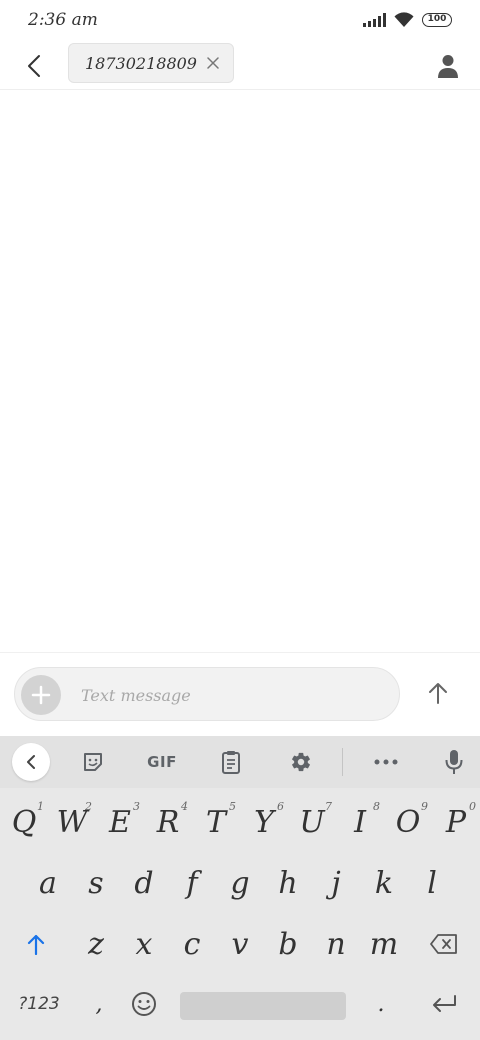 The image size is (480, 1040). I want to click on key-b: b, so click(288, 944).